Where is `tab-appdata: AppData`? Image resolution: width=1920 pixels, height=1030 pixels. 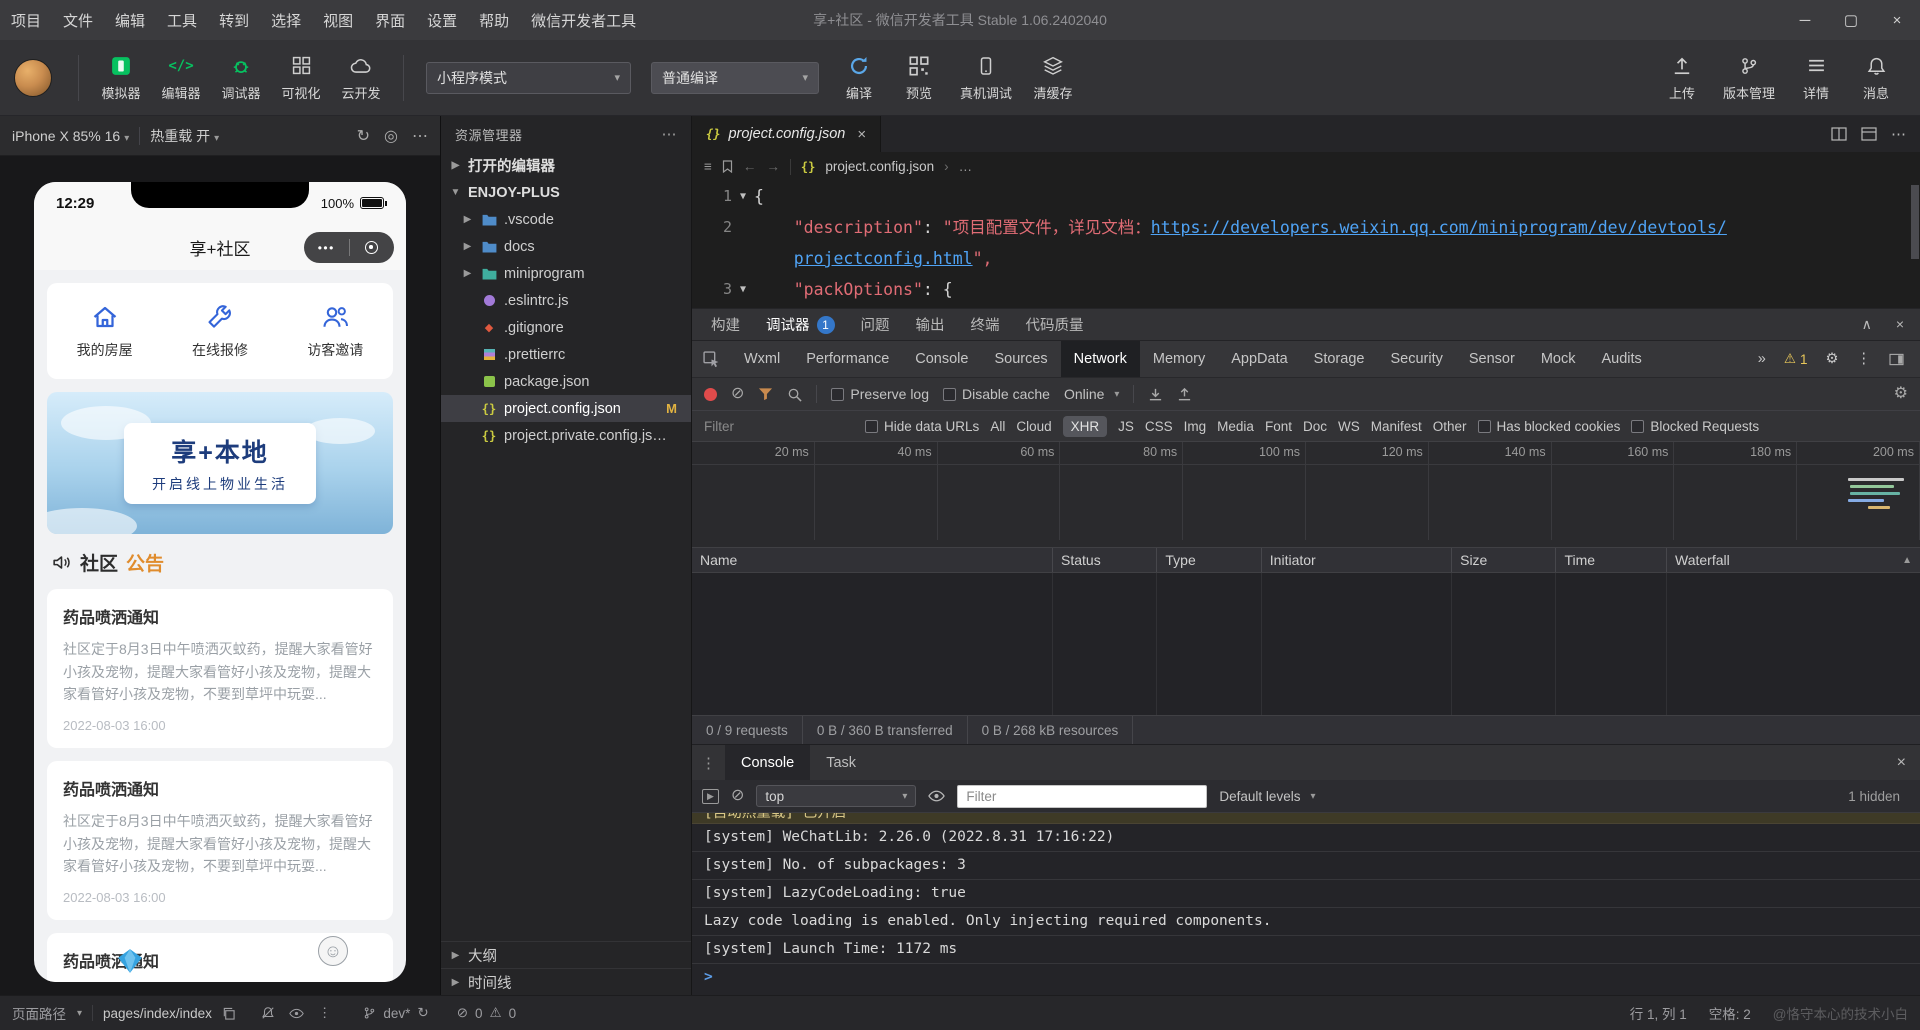
tab-appdata: AppData is located at coordinates (1259, 359).